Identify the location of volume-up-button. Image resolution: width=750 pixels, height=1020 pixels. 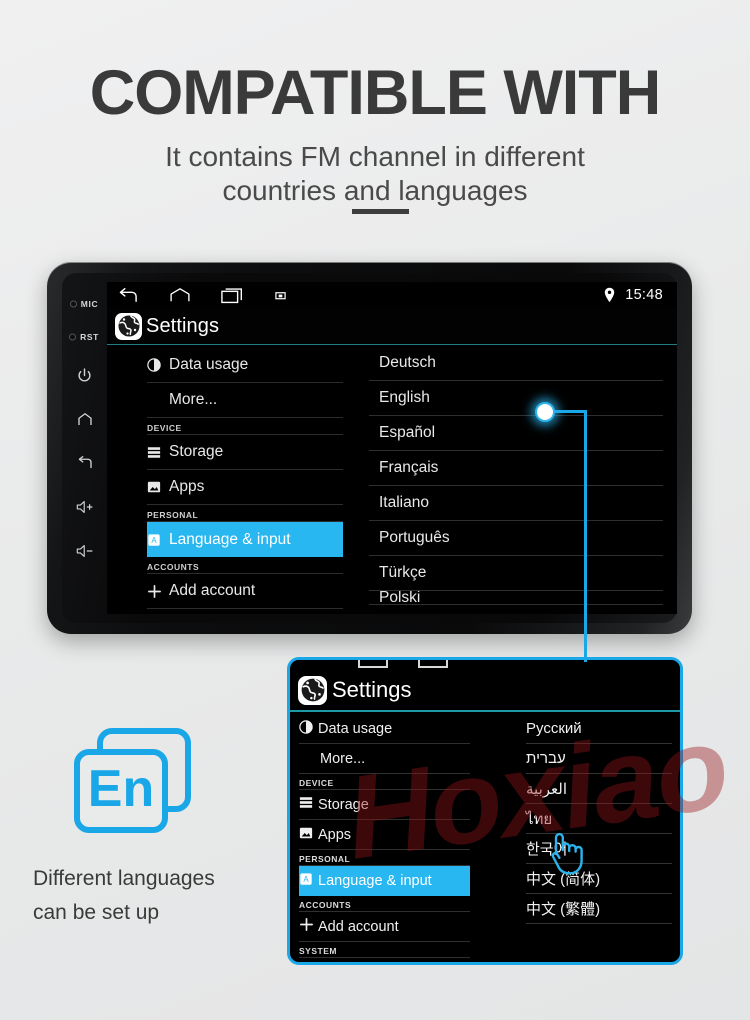
(84, 507).